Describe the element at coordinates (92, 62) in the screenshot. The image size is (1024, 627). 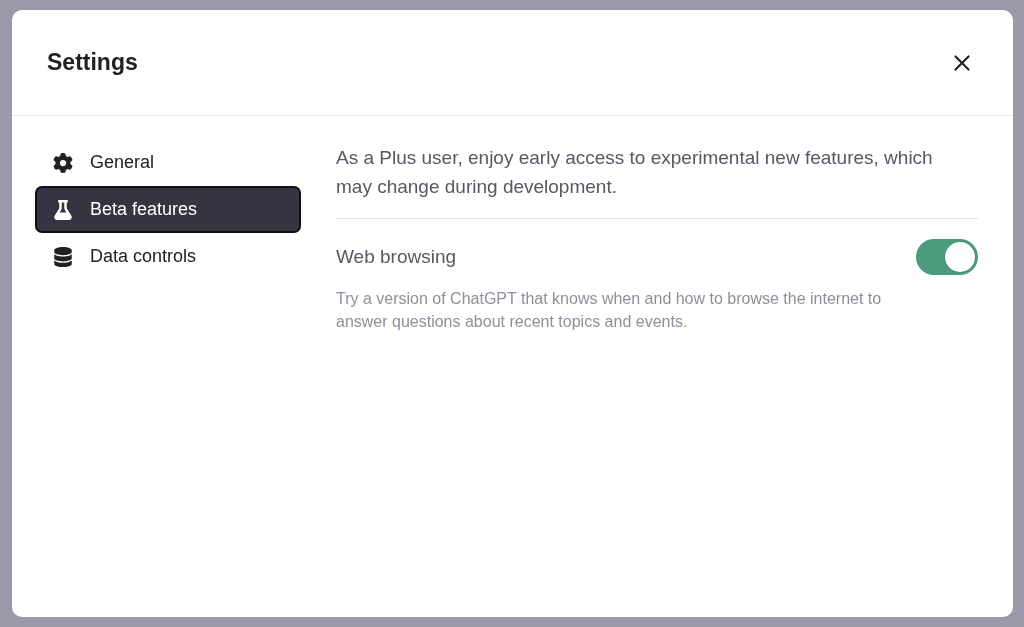
I see `dialog-title: Settings` at that location.